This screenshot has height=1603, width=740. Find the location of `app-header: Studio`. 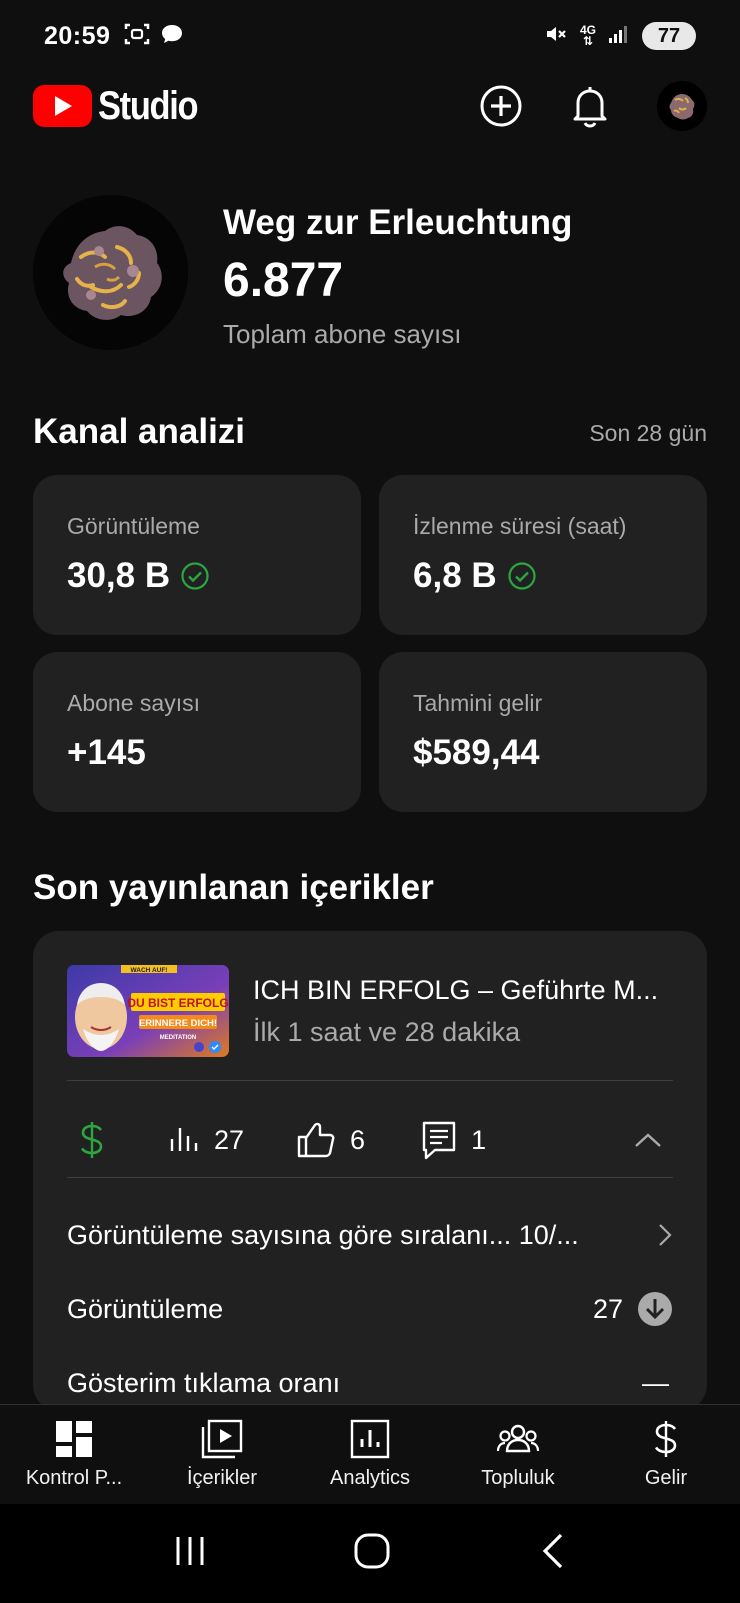

app-header: Studio is located at coordinates (370, 106).